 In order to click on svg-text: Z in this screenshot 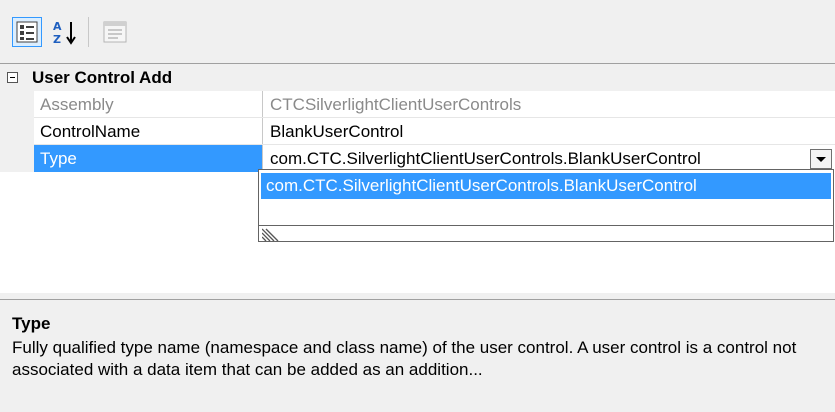, I will do `click(57, 39)`.